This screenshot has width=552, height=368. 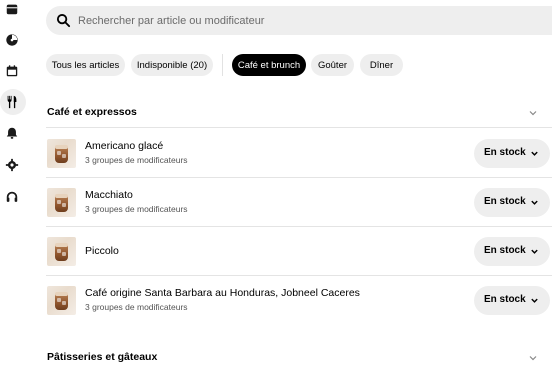 What do you see at coordinates (92, 112) in the screenshot?
I see `section-title: Café et expressos` at bounding box center [92, 112].